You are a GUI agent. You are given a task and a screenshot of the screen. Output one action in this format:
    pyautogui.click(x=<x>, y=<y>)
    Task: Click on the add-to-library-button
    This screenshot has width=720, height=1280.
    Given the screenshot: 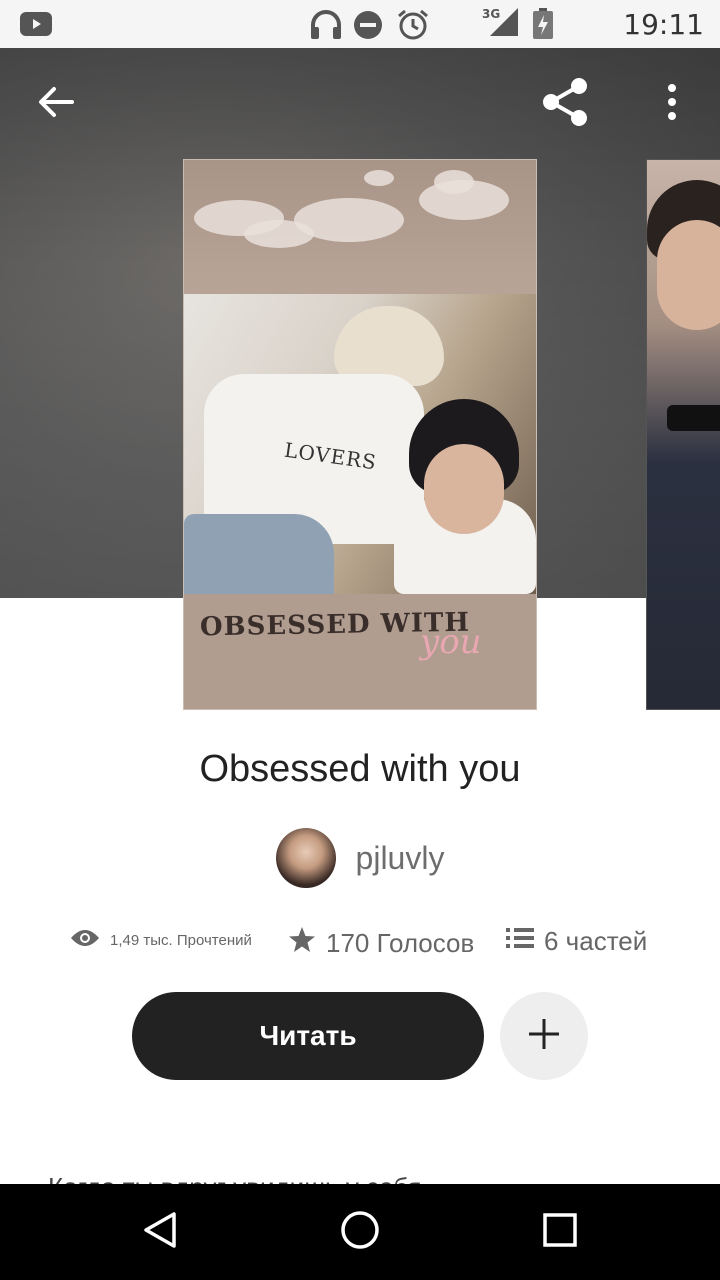 What is the action you would take?
    pyautogui.click(x=544, y=1036)
    